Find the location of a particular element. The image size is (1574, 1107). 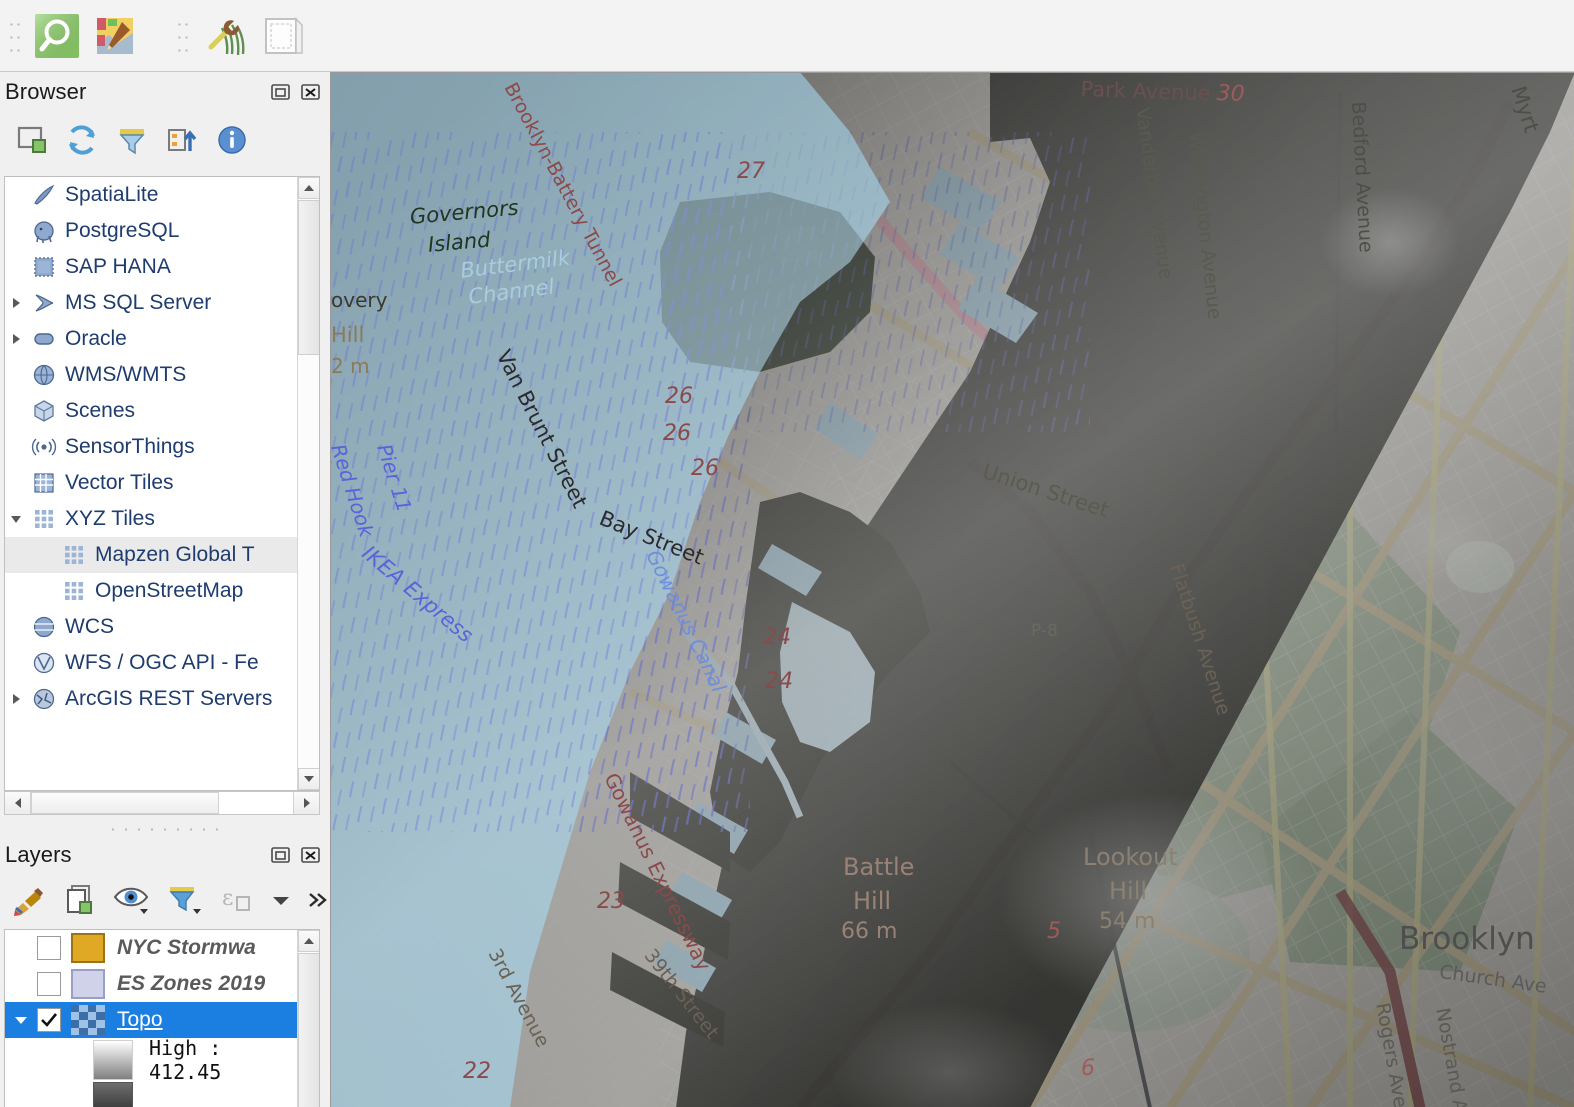

layer-item-topo: Topo is located at coordinates (151, 1020).